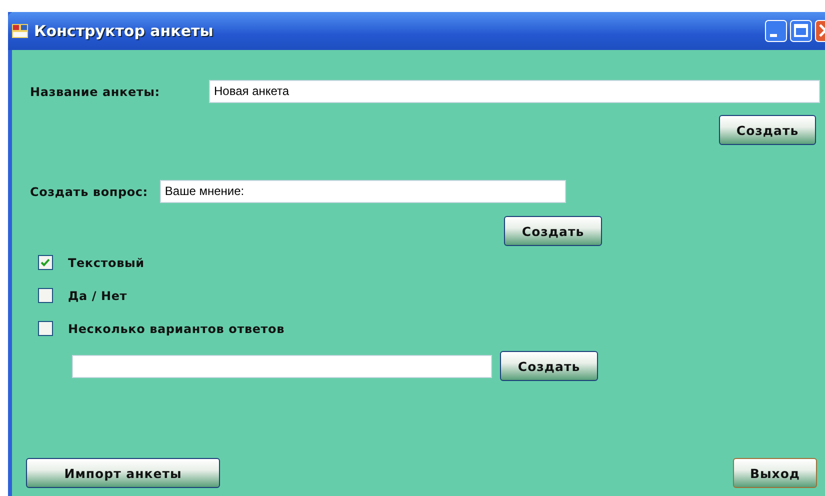  I want to click on maximize-icon, so click(801, 31).